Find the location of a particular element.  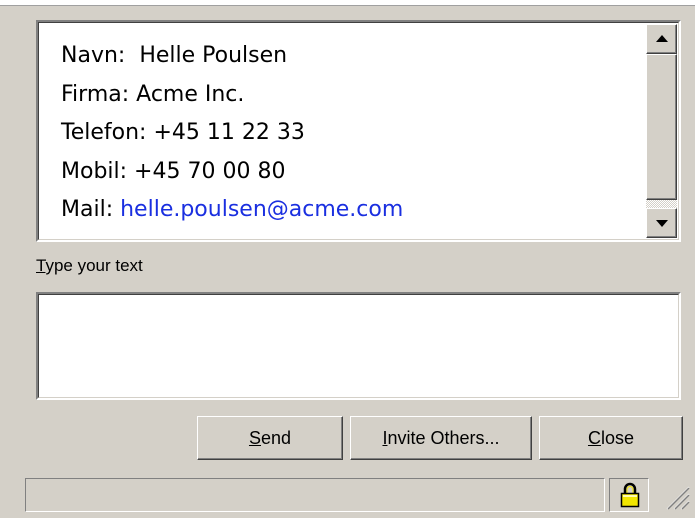

vertical-scrollbar is located at coordinates (661, 131).